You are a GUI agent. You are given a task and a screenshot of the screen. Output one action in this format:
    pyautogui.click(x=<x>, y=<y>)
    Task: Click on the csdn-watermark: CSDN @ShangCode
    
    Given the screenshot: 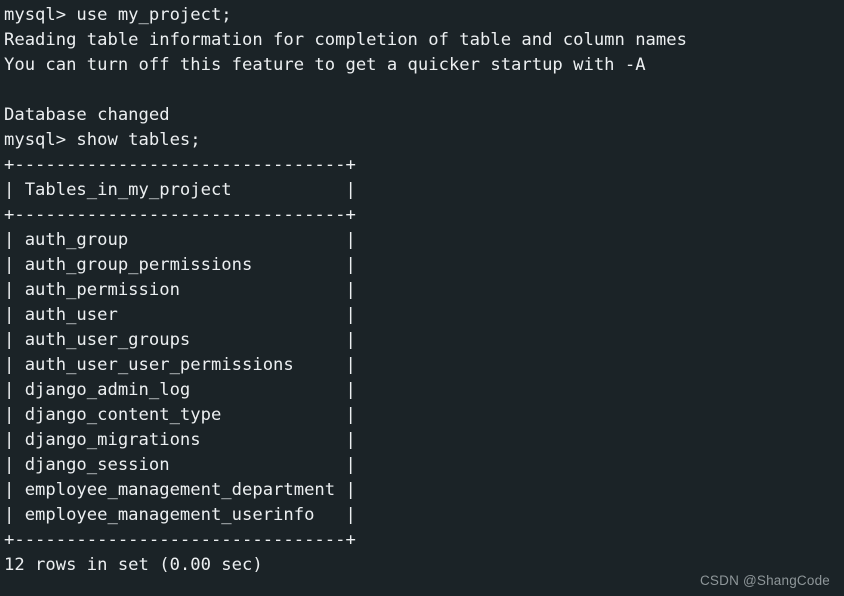 What is the action you would take?
    pyautogui.click(x=764, y=580)
    